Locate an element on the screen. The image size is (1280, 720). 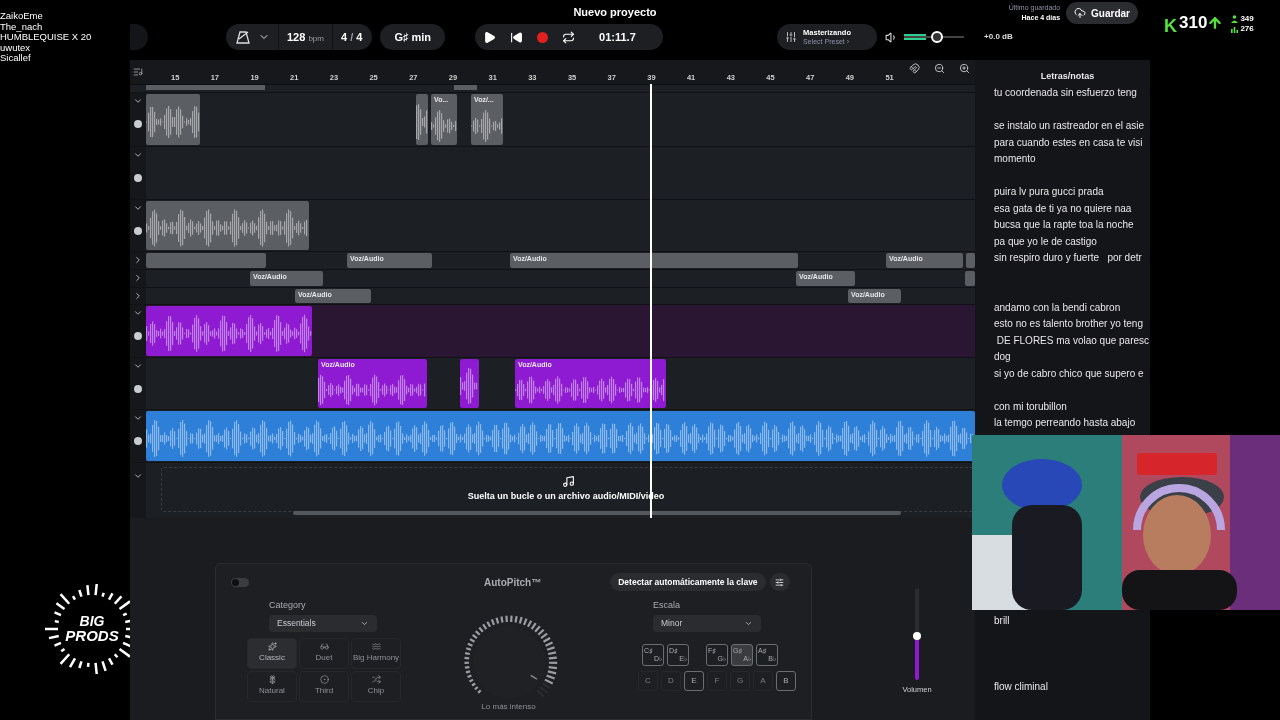
viewer-name: ZaikoEme is located at coordinates (22, 16).